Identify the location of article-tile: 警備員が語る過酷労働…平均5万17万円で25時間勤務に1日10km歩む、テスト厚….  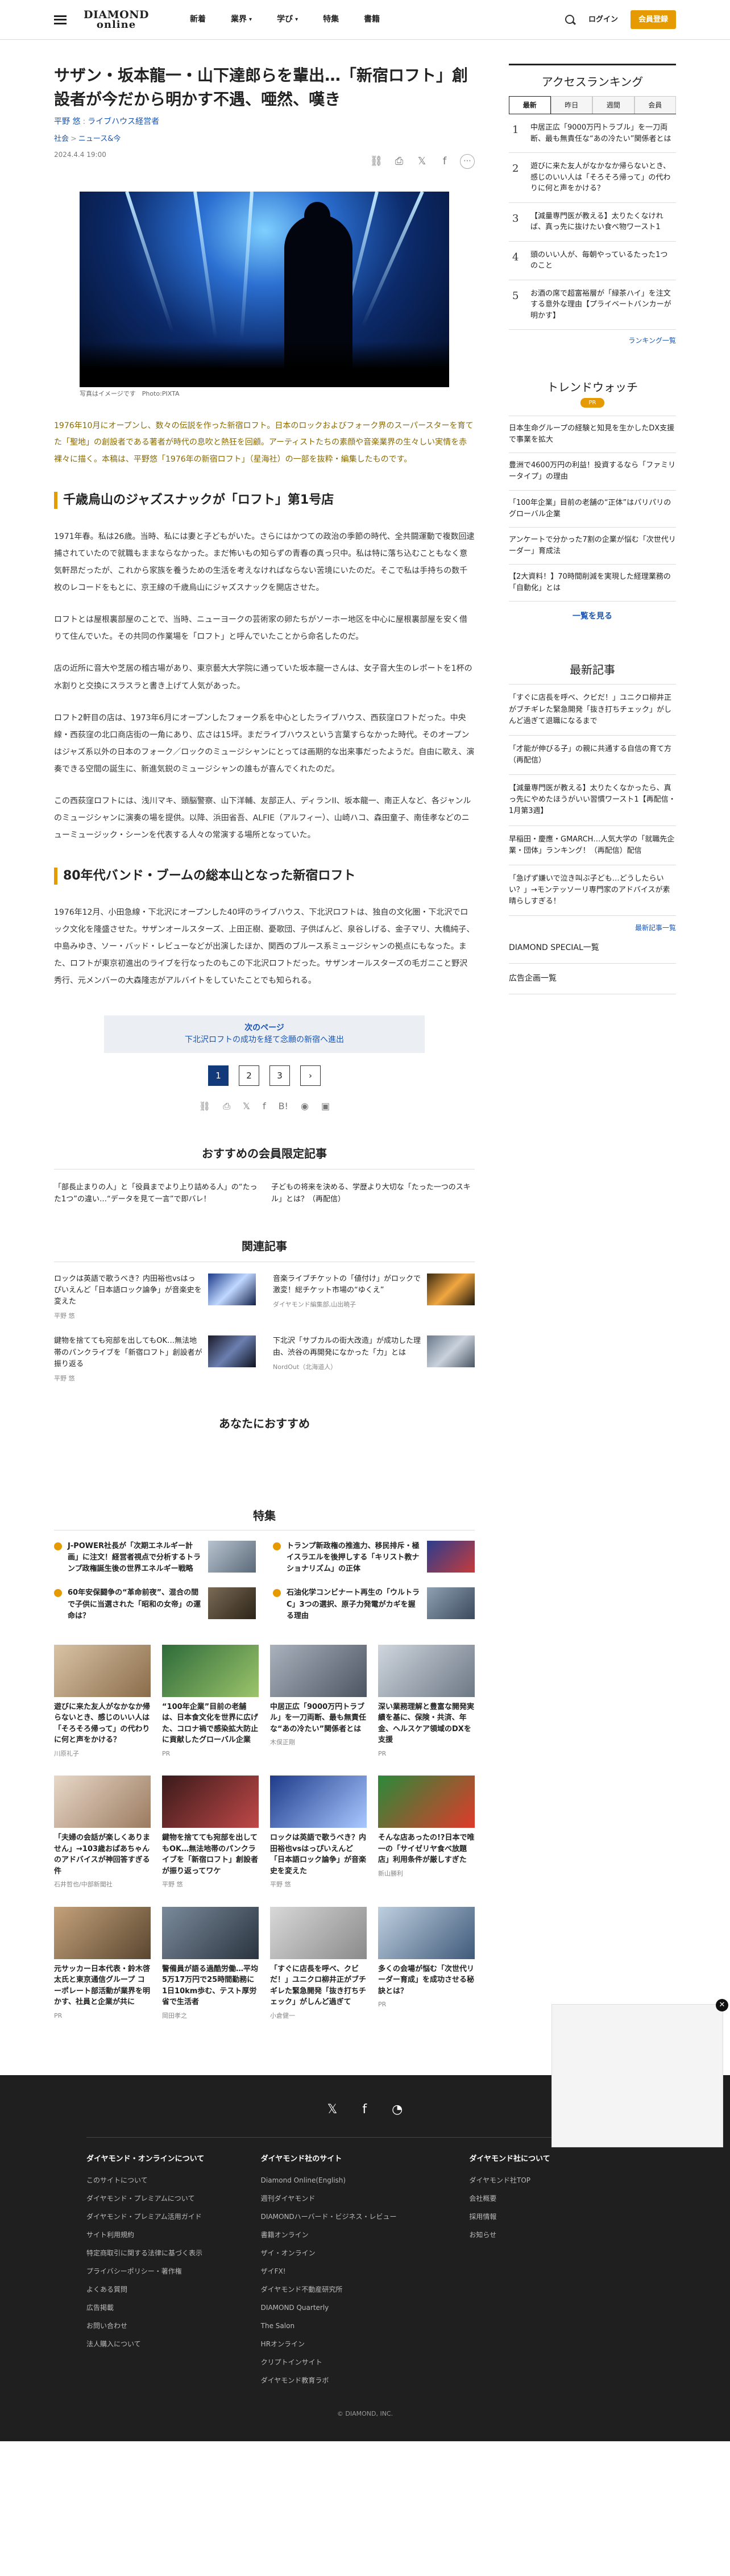
(210, 1964).